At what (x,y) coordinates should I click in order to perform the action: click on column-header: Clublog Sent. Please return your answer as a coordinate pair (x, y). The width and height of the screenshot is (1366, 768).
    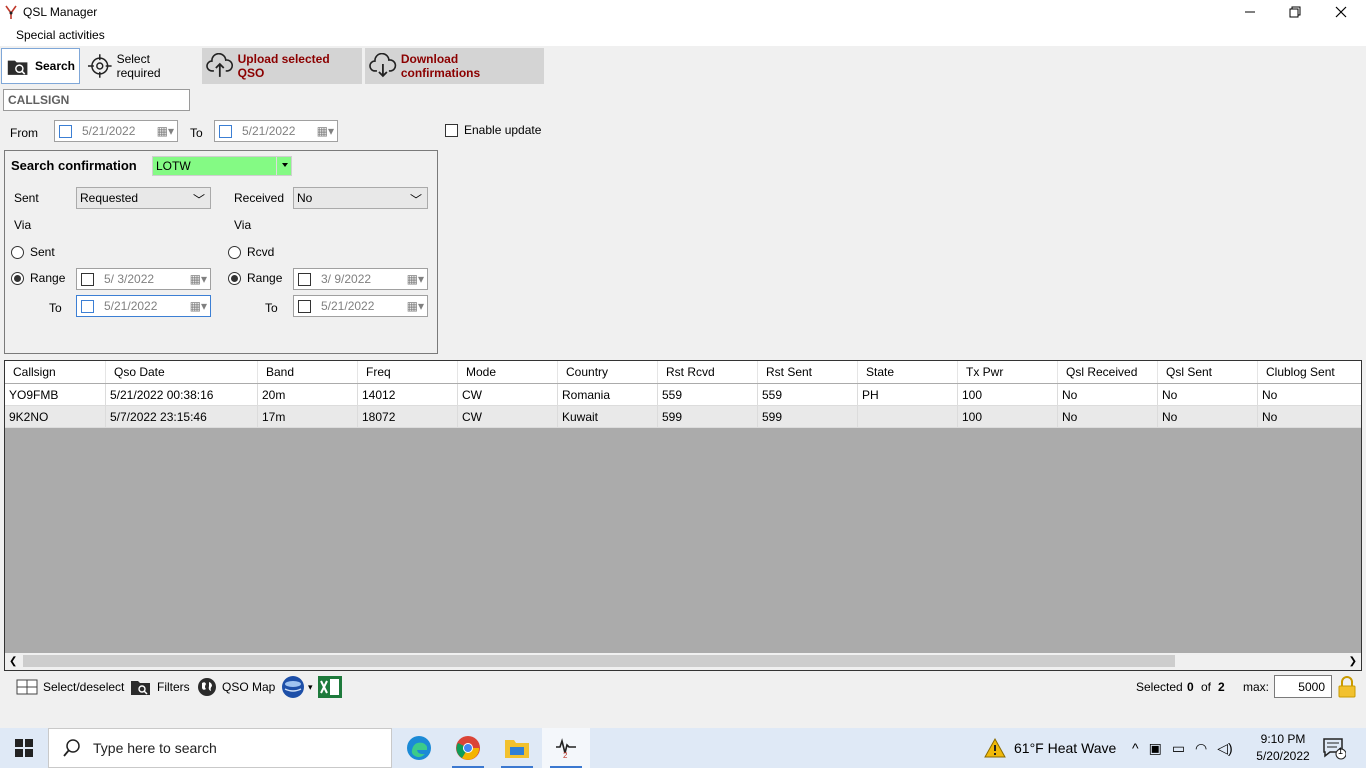
    Looking at the image, I should click on (1309, 372).